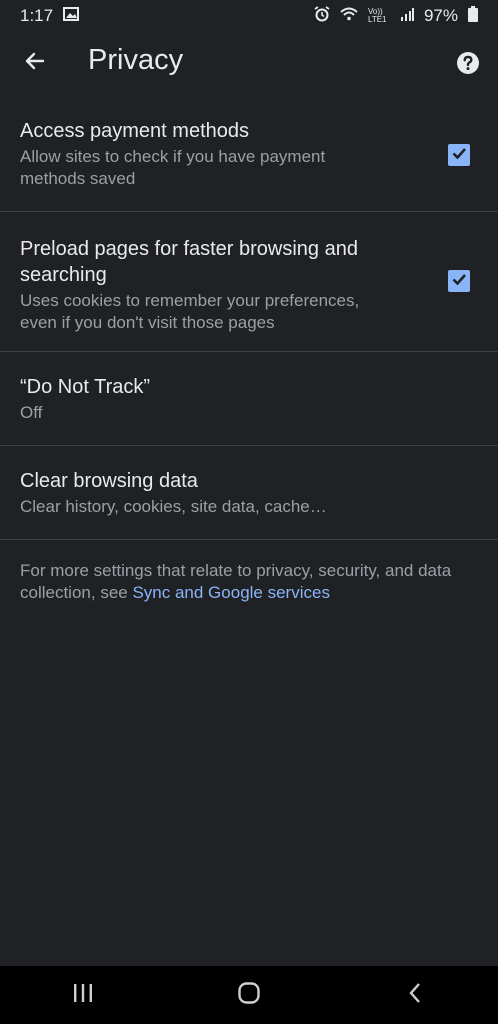  What do you see at coordinates (249, 64) in the screenshot?
I see `app-bar: Privacy` at bounding box center [249, 64].